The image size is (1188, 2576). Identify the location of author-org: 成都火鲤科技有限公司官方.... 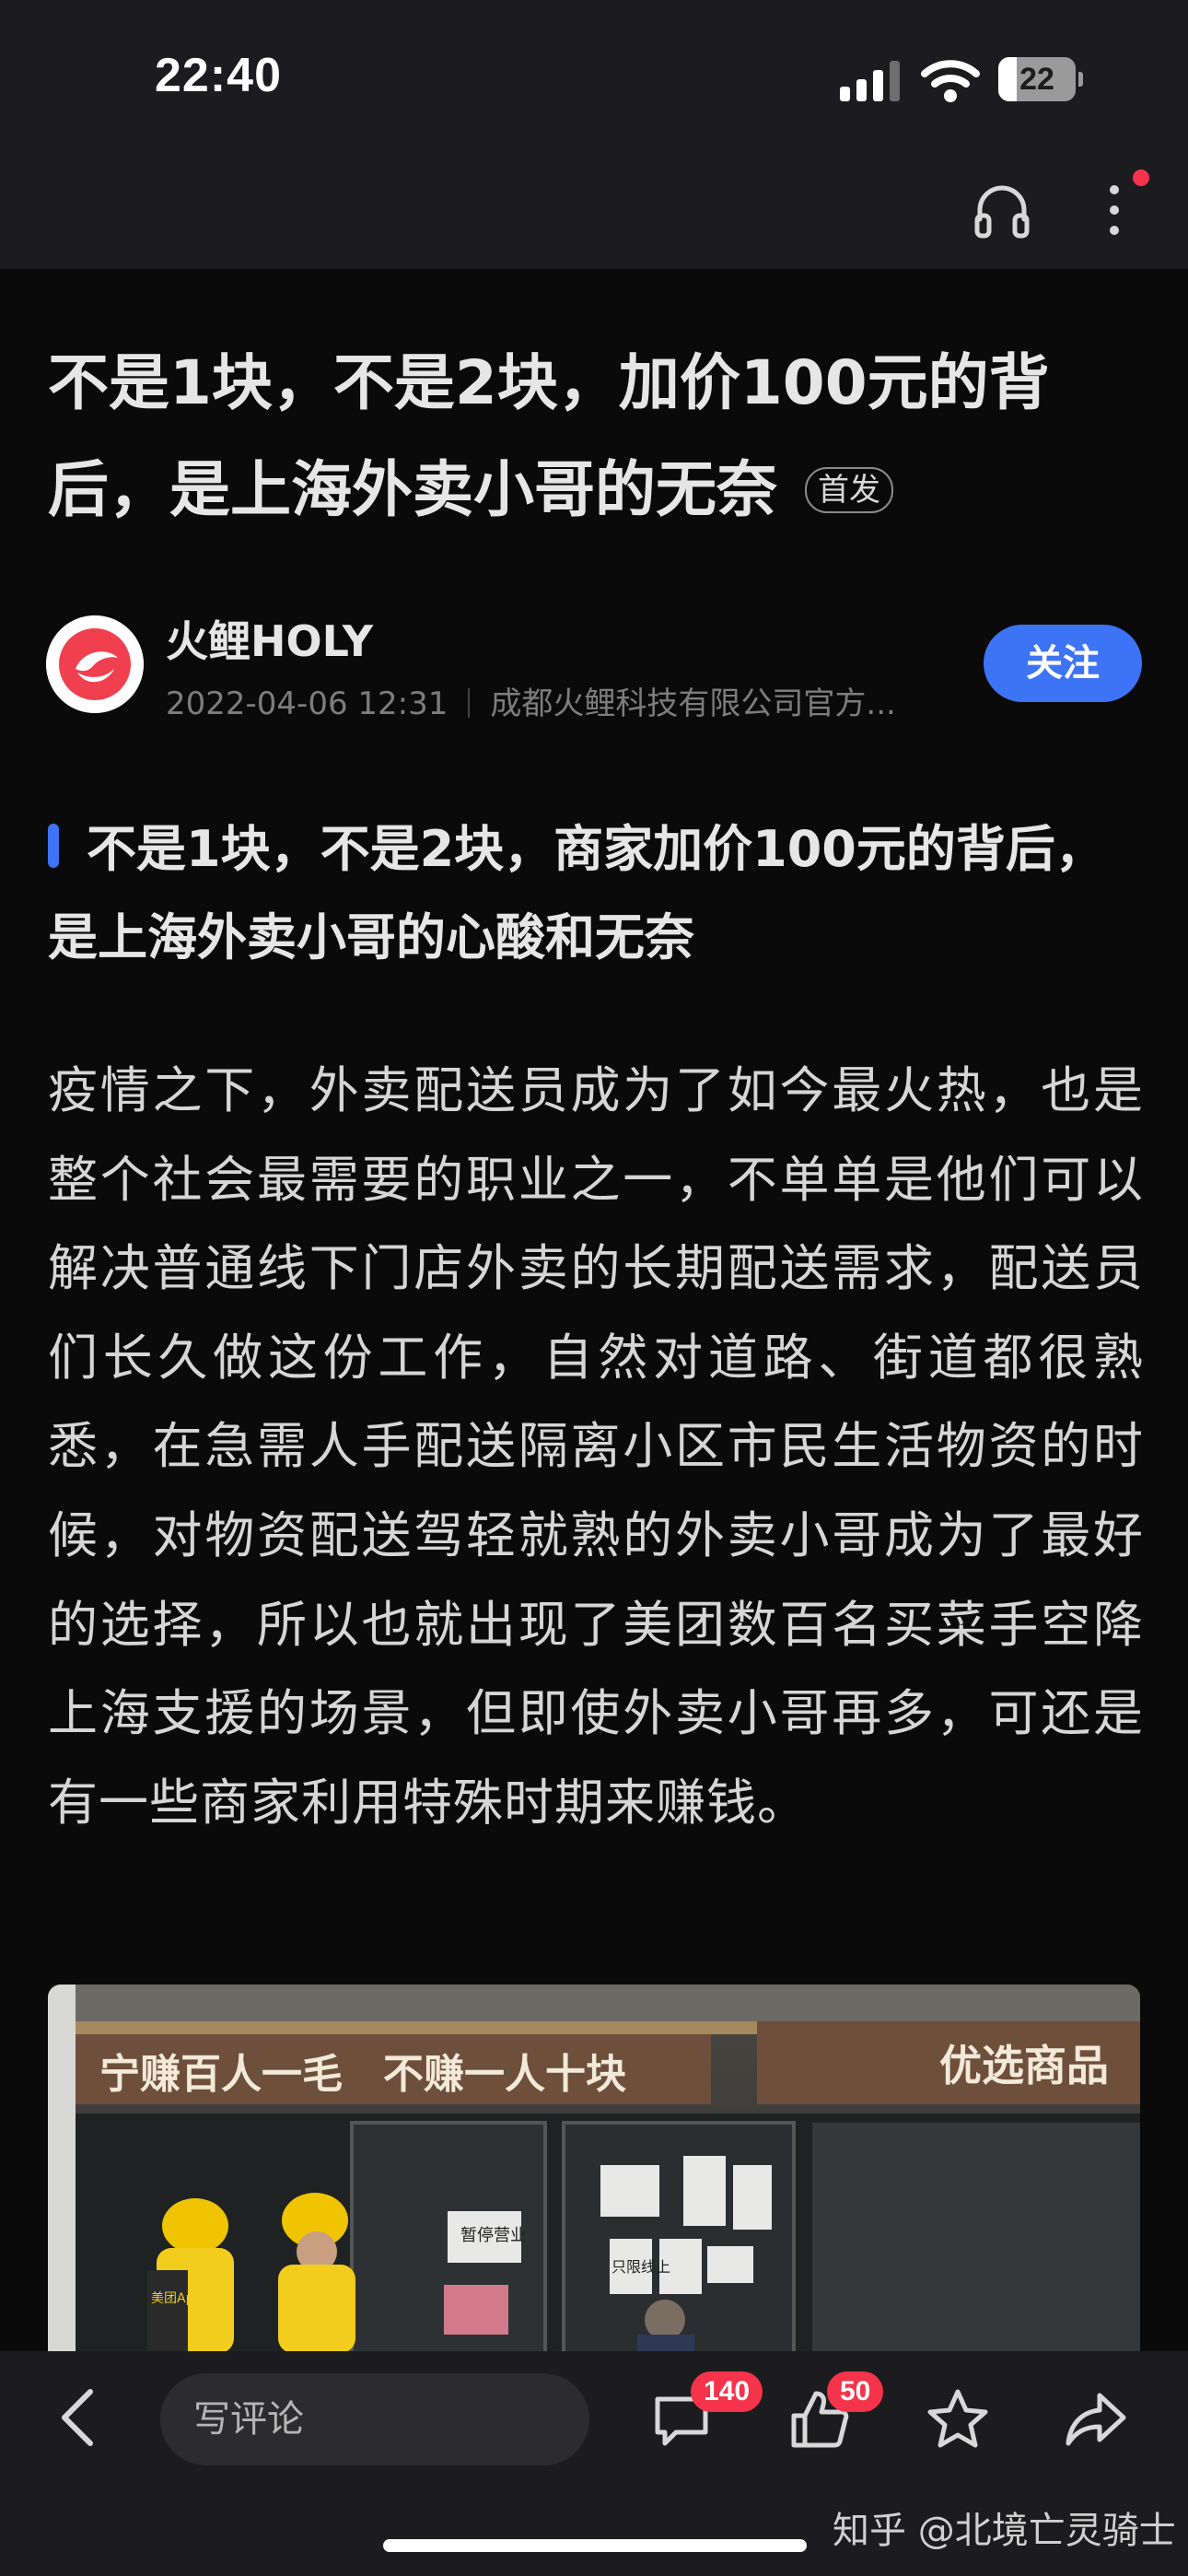
(693, 703).